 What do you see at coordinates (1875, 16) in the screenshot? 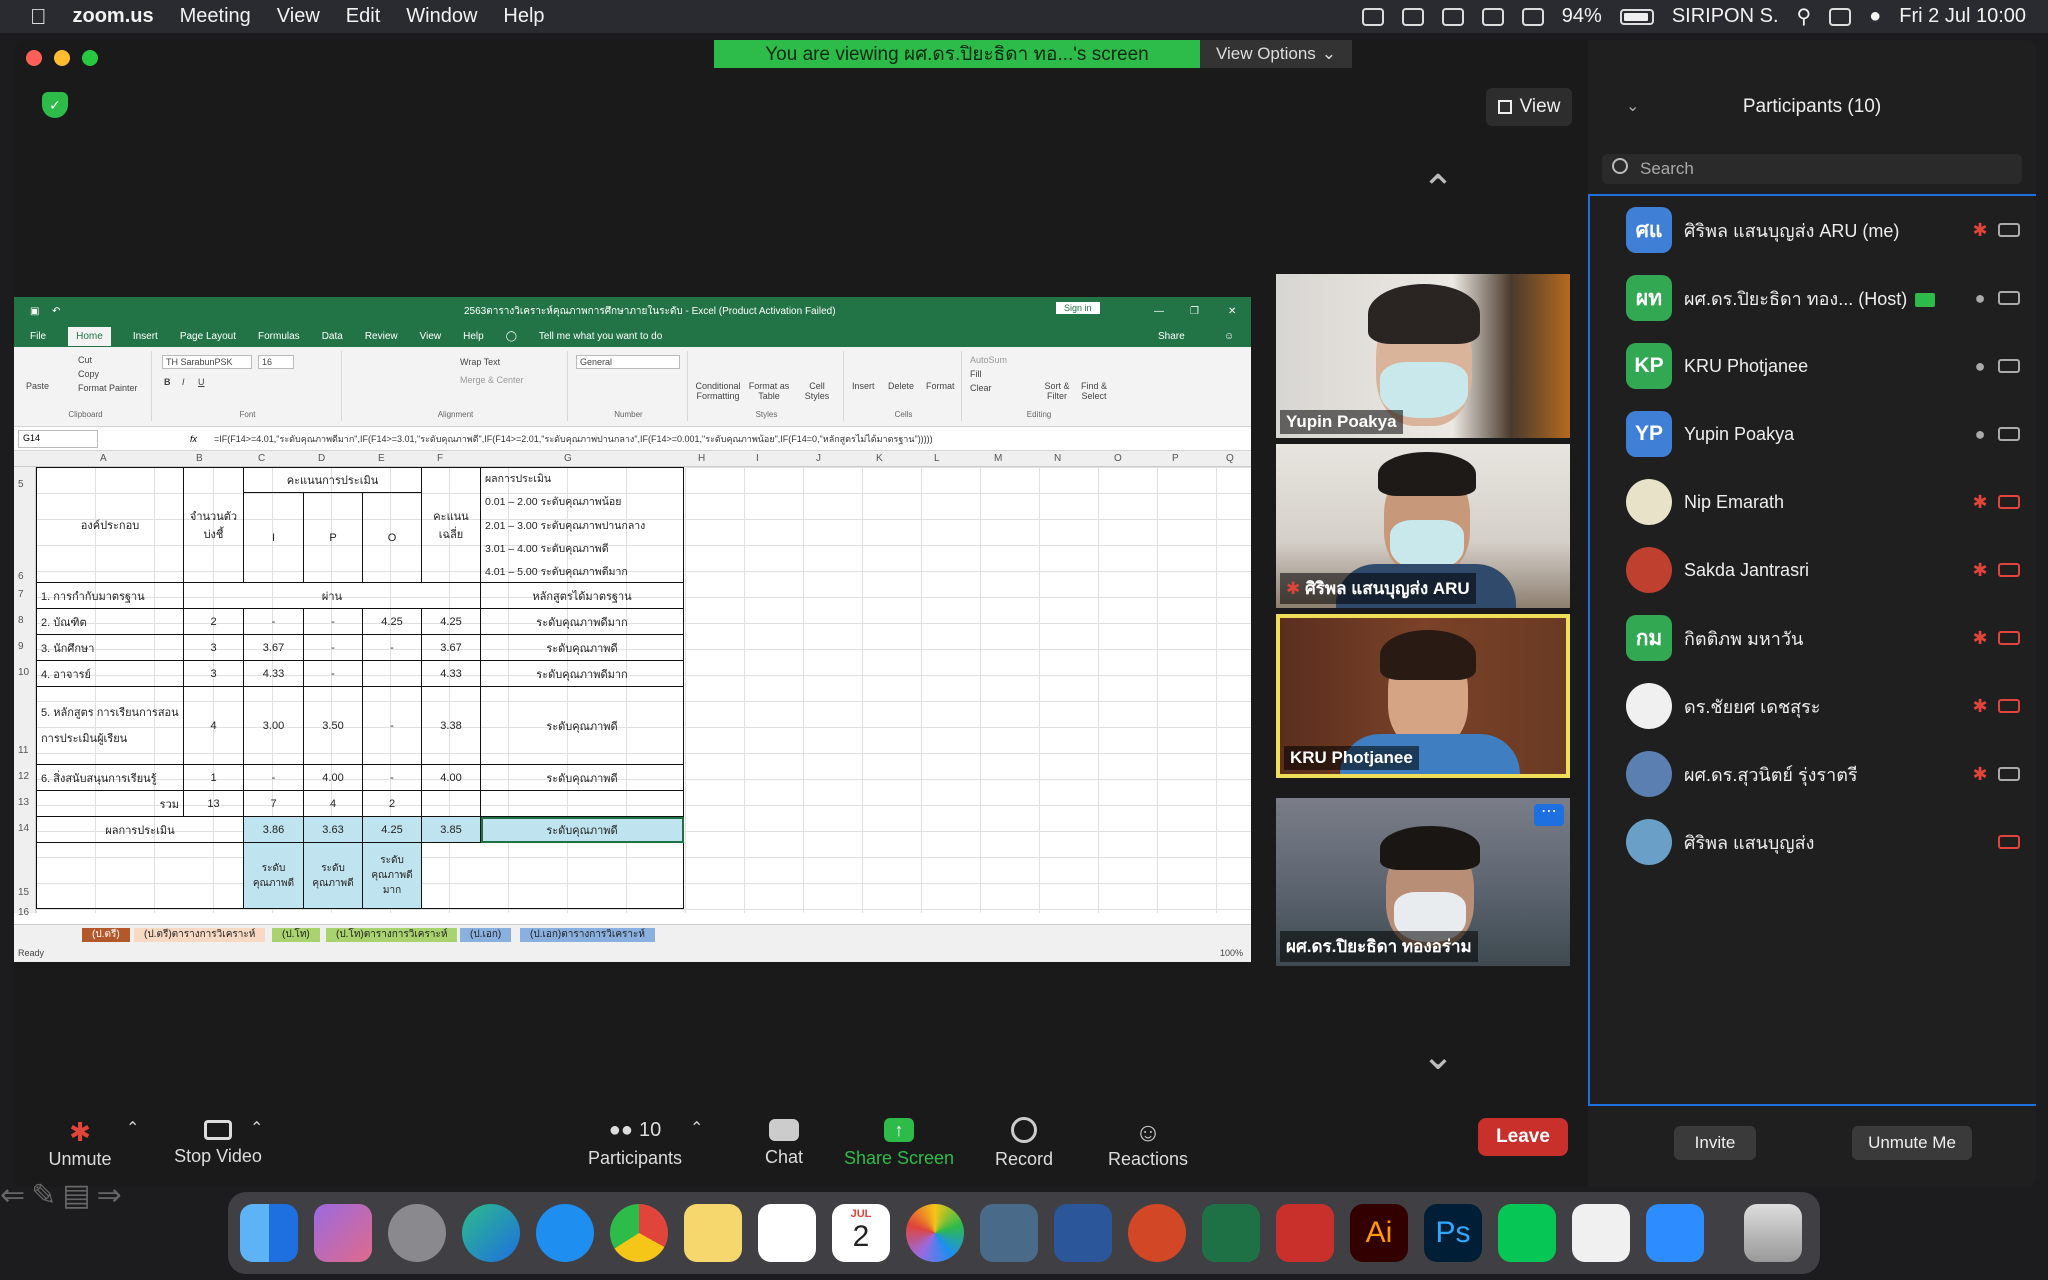
I see `siri-icon: ●` at bounding box center [1875, 16].